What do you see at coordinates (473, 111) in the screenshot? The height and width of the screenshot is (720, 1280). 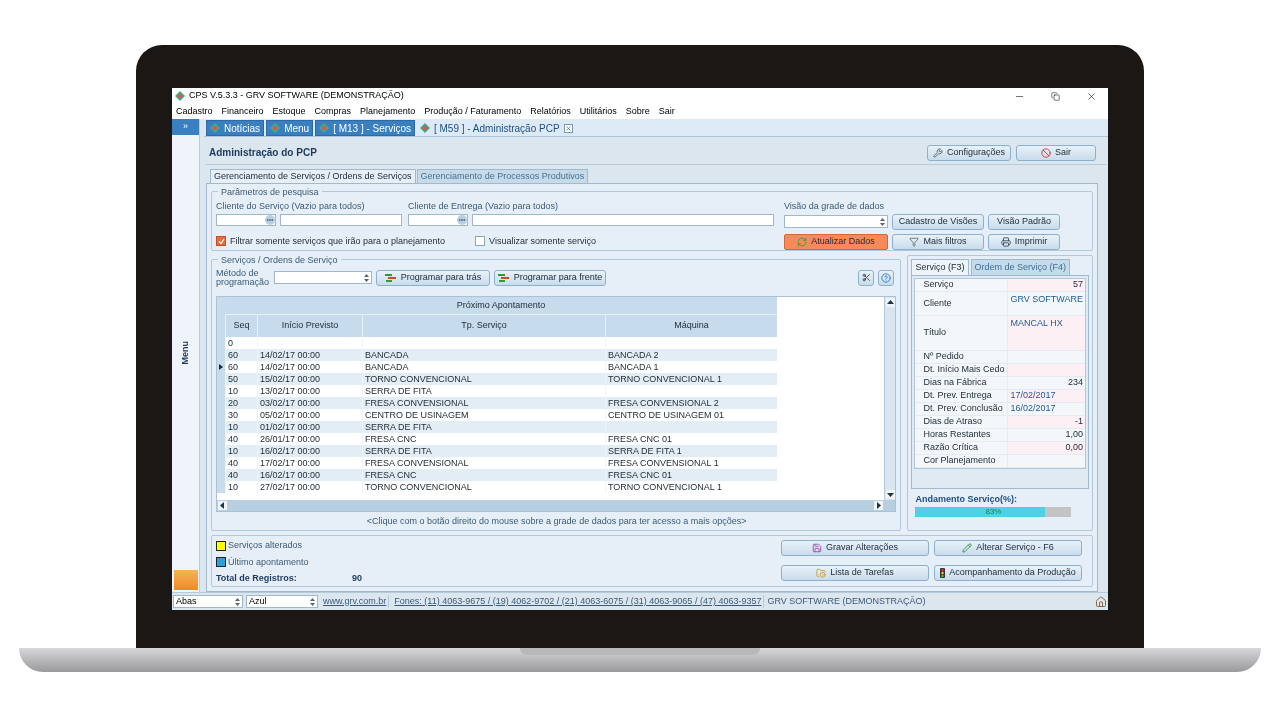 I see `menu-item: Produção / Faturamento` at bounding box center [473, 111].